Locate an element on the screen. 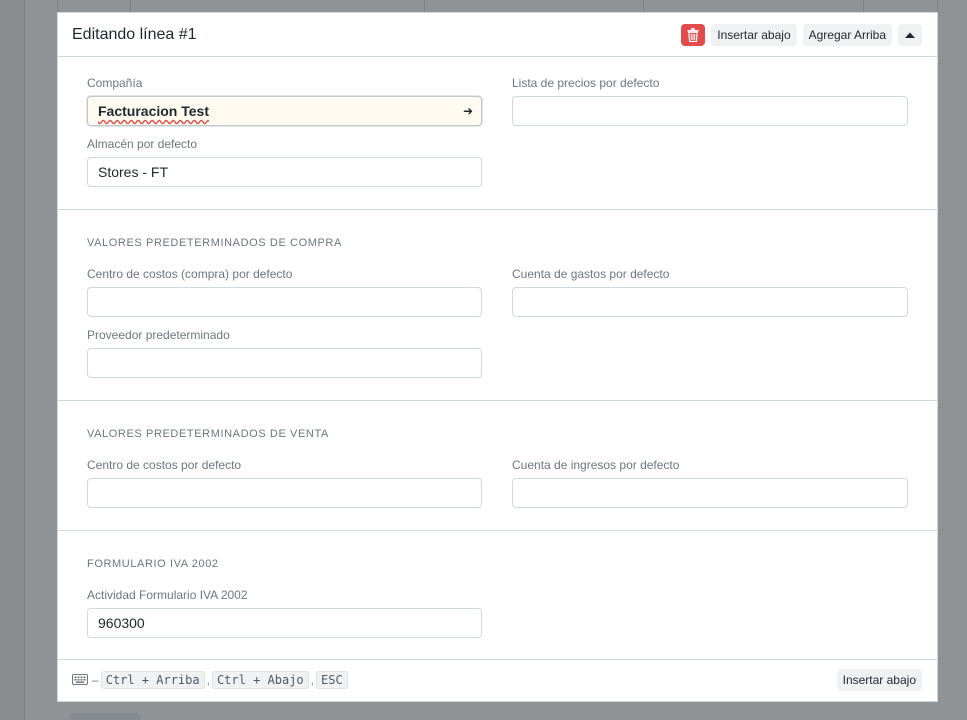  delete-row-button is located at coordinates (693, 34).